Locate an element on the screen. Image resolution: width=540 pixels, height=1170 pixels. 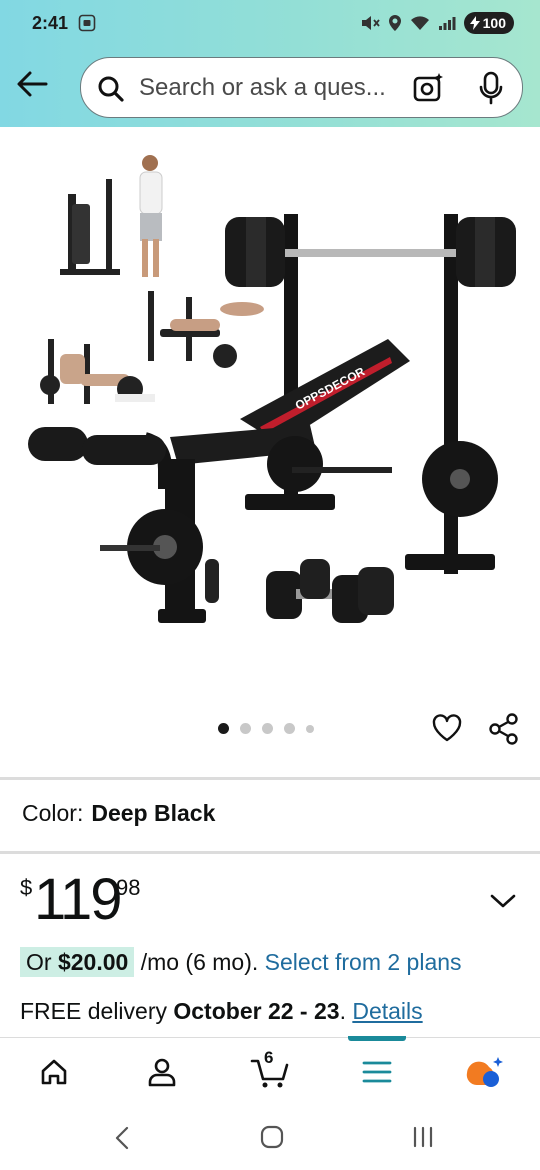
account-icon is located at coordinates (162, 1072).